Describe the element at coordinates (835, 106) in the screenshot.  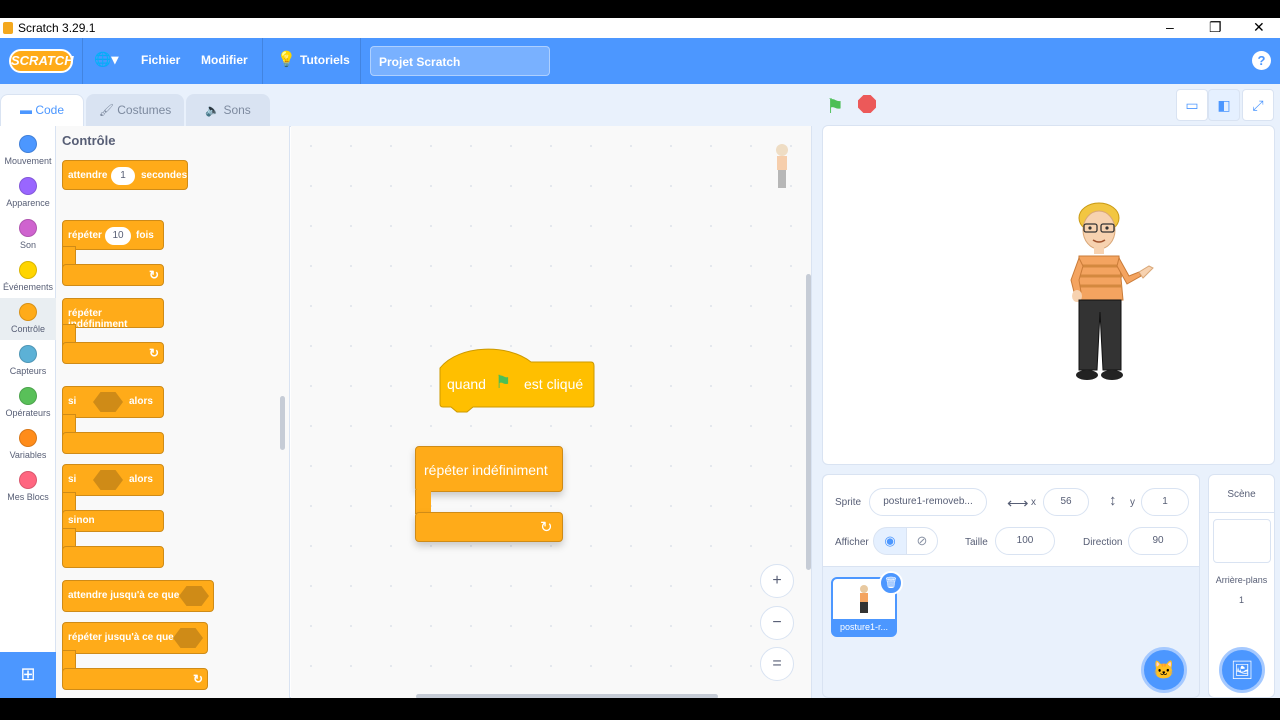
I see `green-flag-button: ⚑` at that location.